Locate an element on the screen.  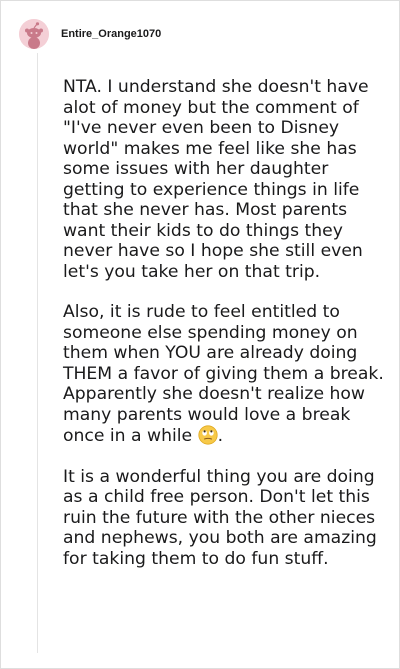
comment-paragraph-2-suffix: . is located at coordinates (220, 436).